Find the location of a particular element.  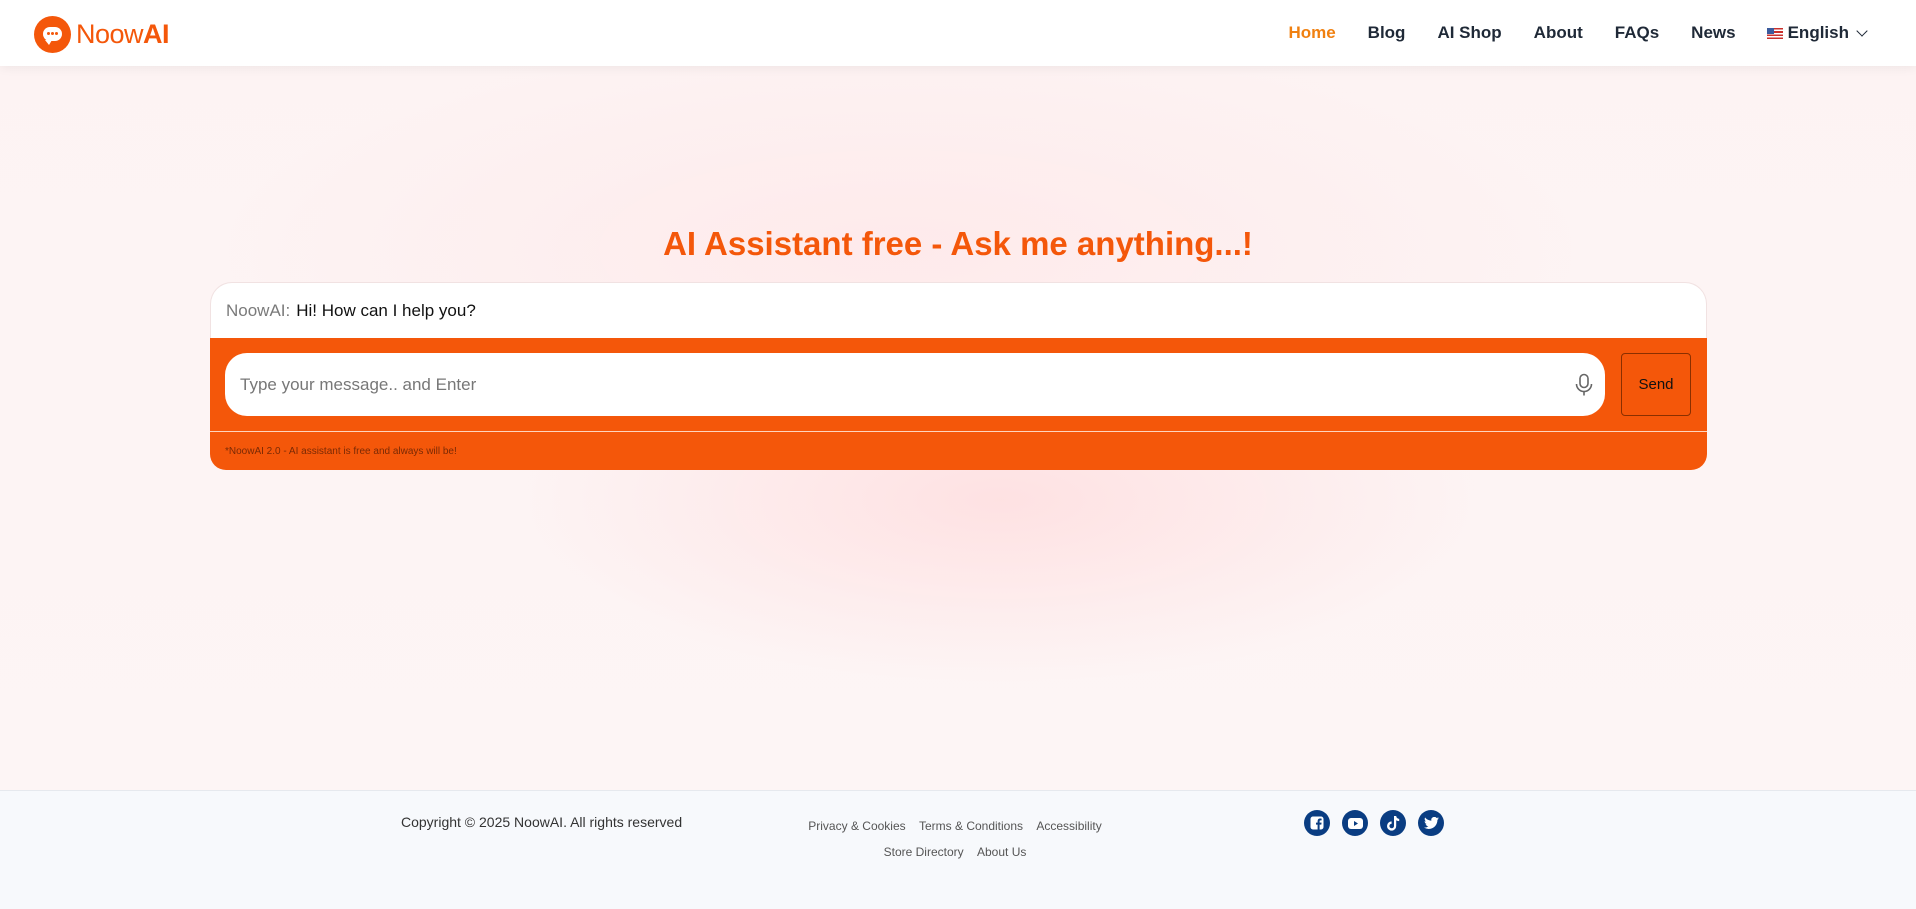

chat-bubble-logo-icon is located at coordinates (52, 34).